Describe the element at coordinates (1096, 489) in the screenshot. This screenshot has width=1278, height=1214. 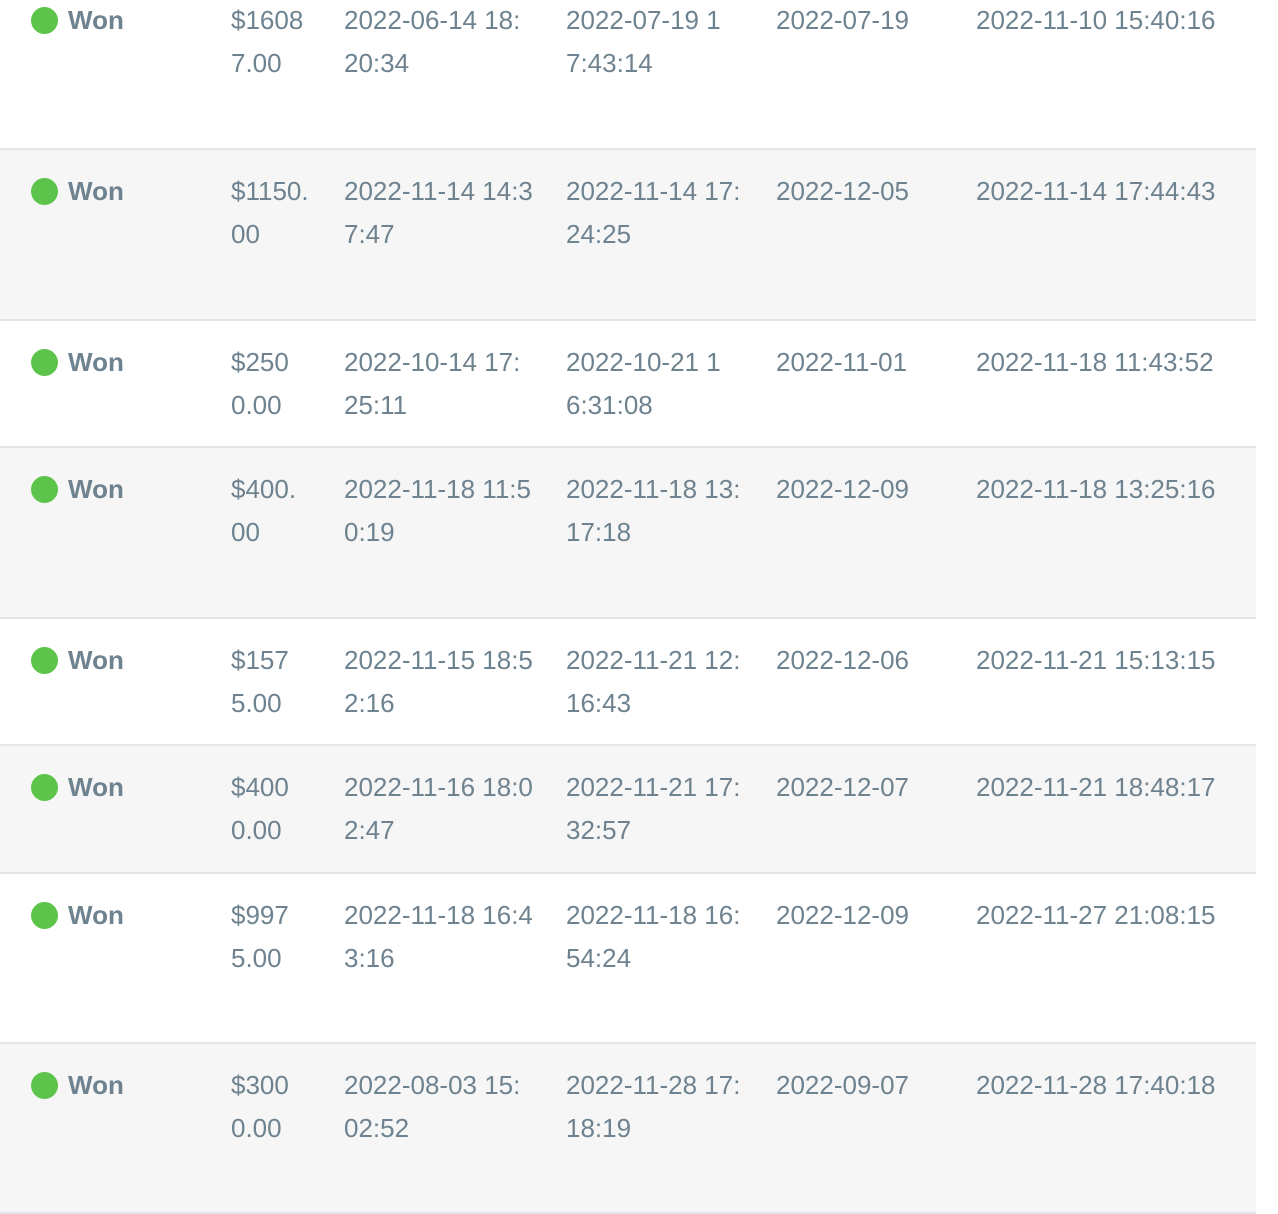
I see `updated-date-cell: 2022-11-18 13:25:16` at that location.